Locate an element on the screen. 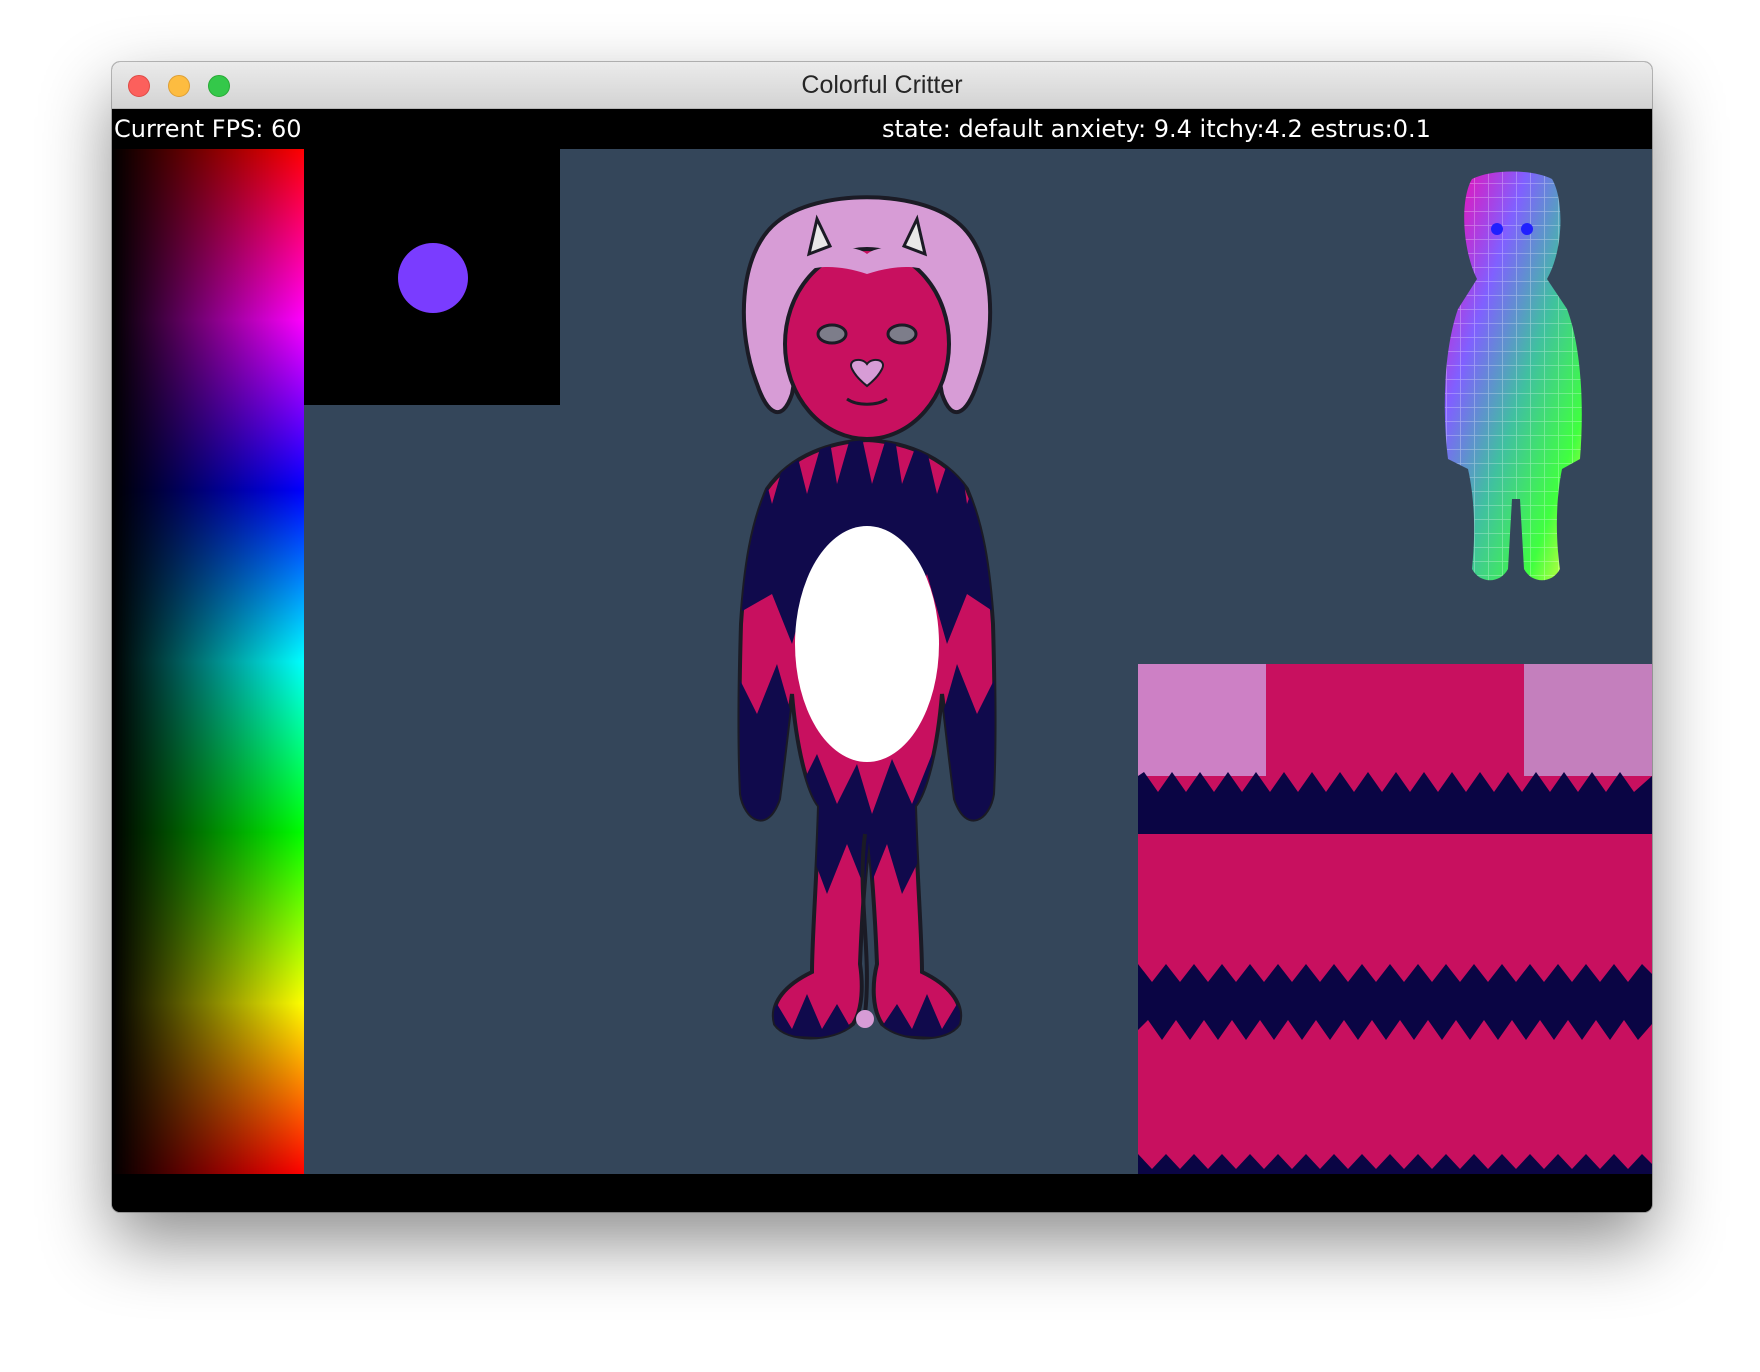  window-title: Colorful Critter is located at coordinates (882, 85).